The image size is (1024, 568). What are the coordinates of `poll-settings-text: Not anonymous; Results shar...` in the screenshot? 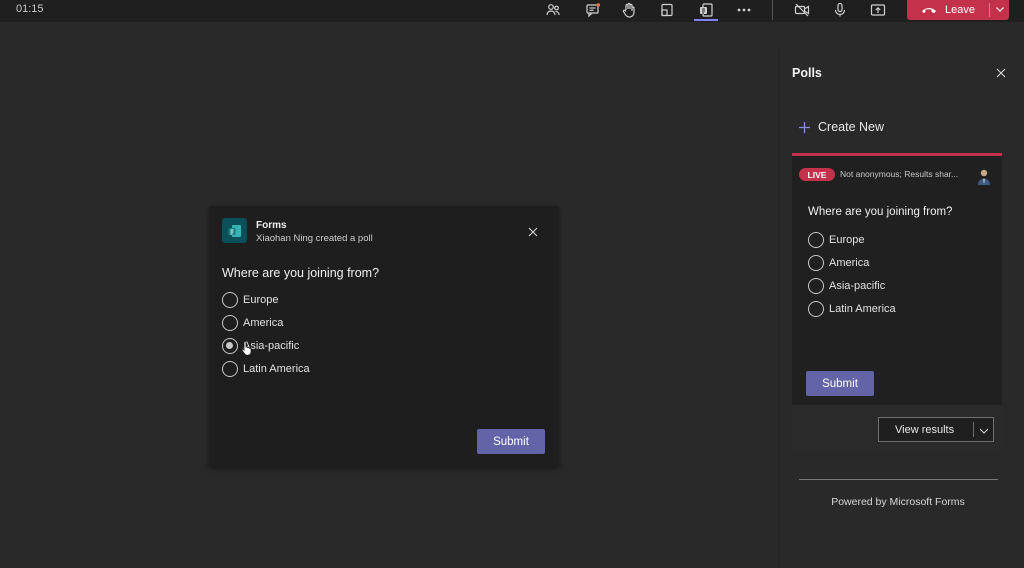 It's located at (899, 174).